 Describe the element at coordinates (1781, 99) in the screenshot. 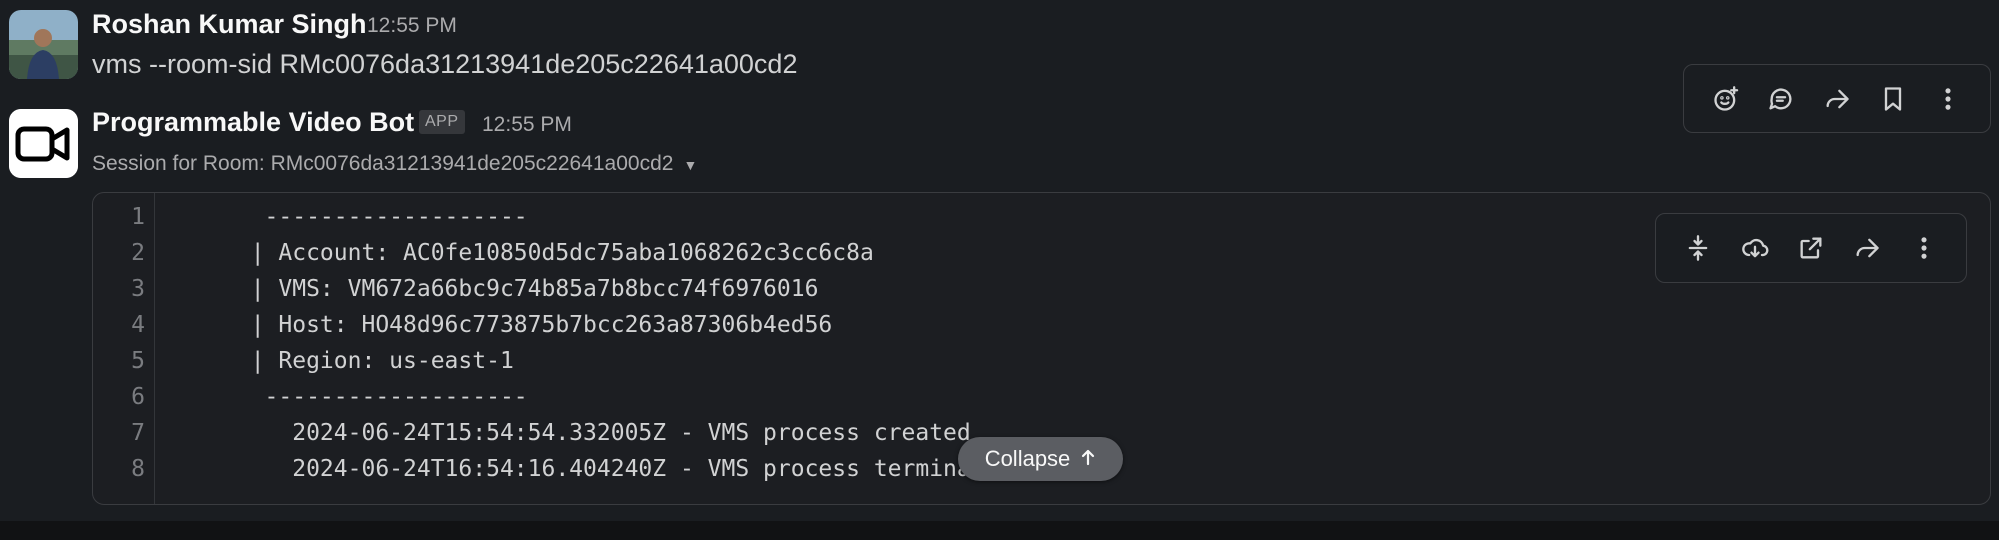

I see `reply-in-thread-icon` at that location.